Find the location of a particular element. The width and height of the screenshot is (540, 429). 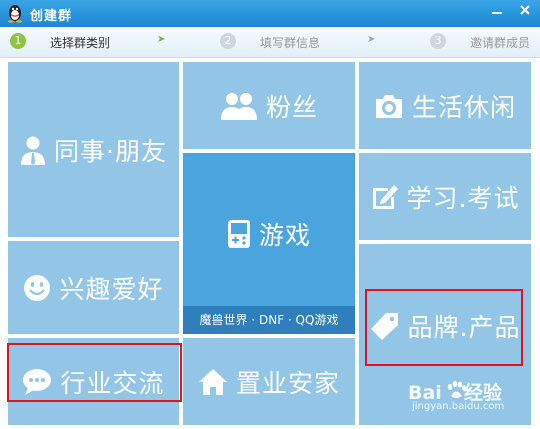

tag-icon is located at coordinates (385, 326).